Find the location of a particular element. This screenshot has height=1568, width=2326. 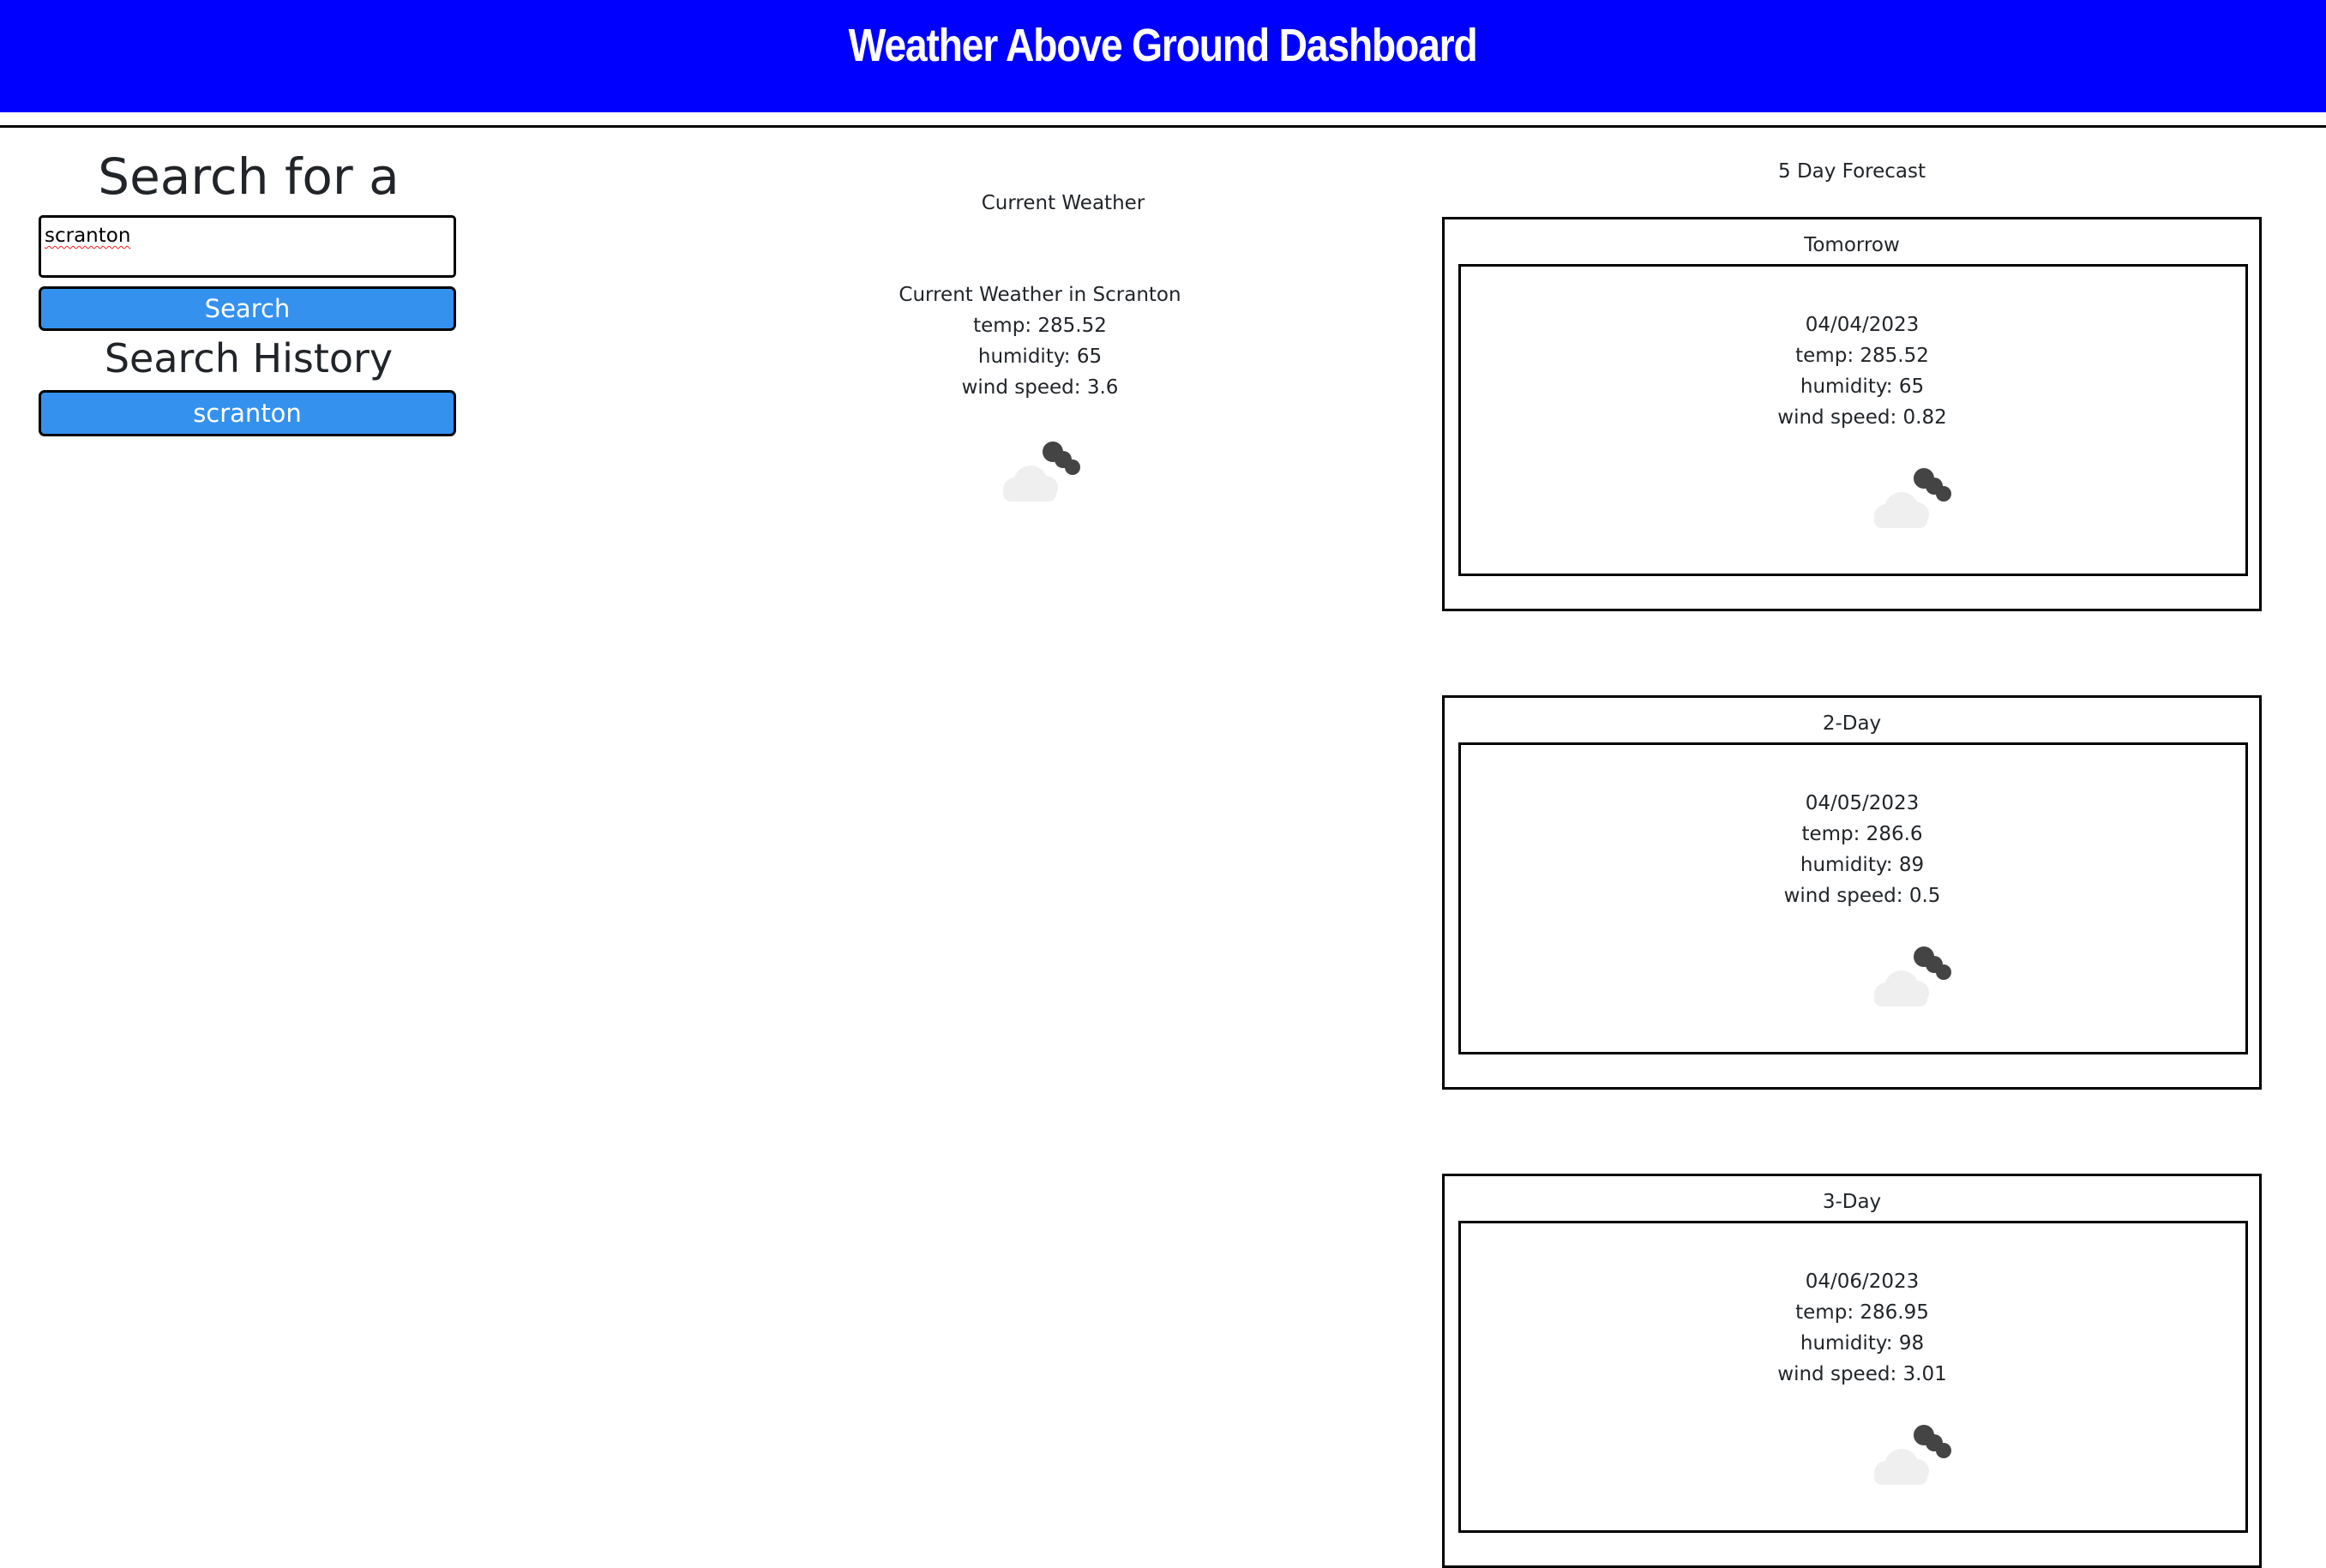

current-wind-speed: wind speed: 3.6 is located at coordinates (1040, 387).